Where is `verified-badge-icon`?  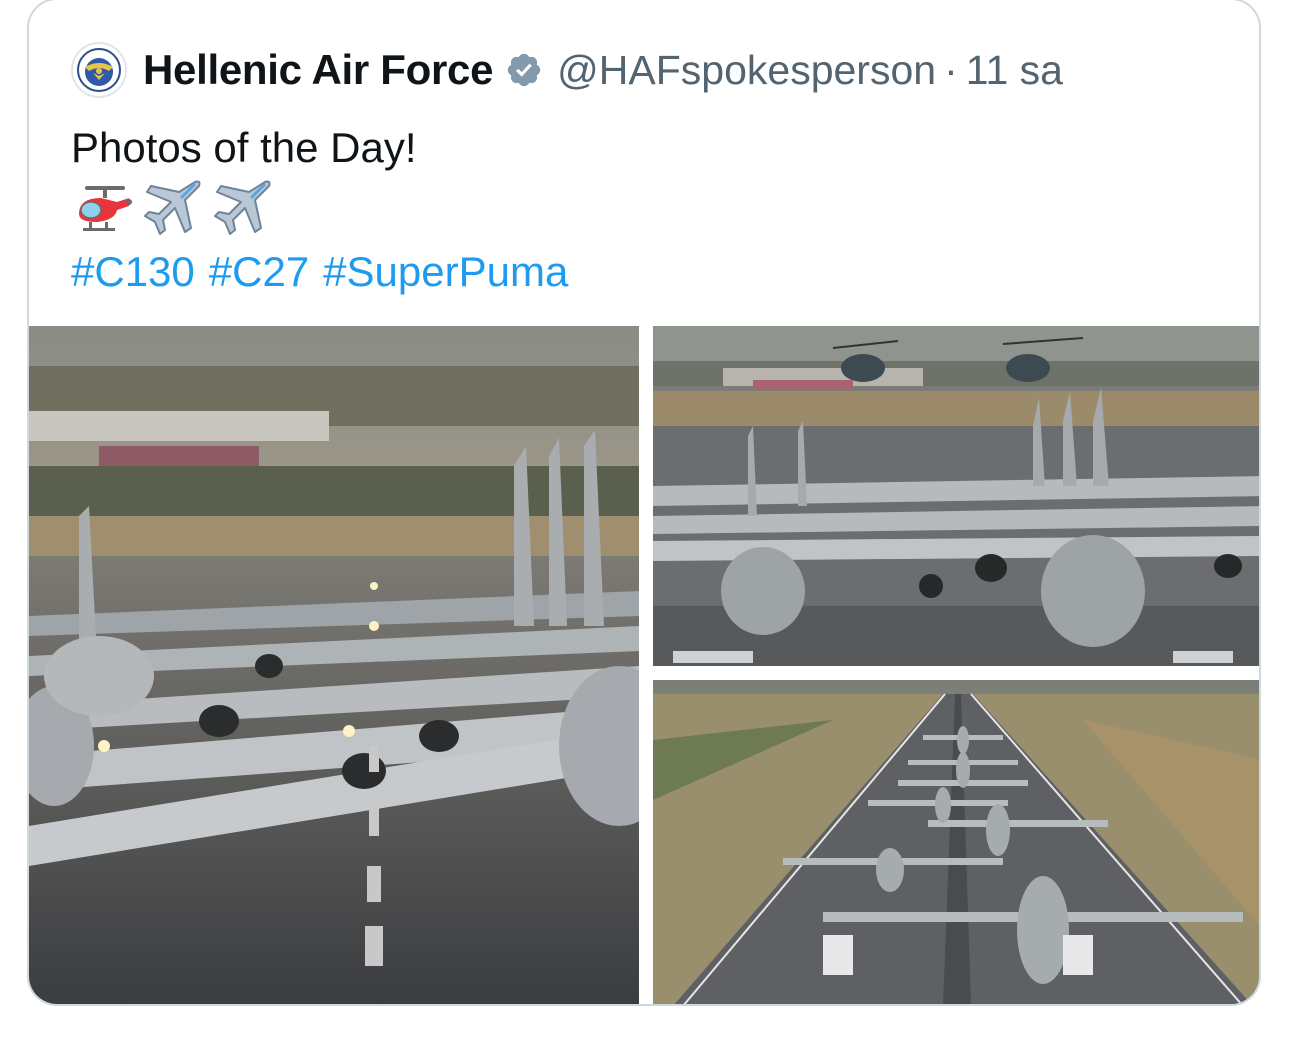 verified-badge-icon is located at coordinates (524, 70).